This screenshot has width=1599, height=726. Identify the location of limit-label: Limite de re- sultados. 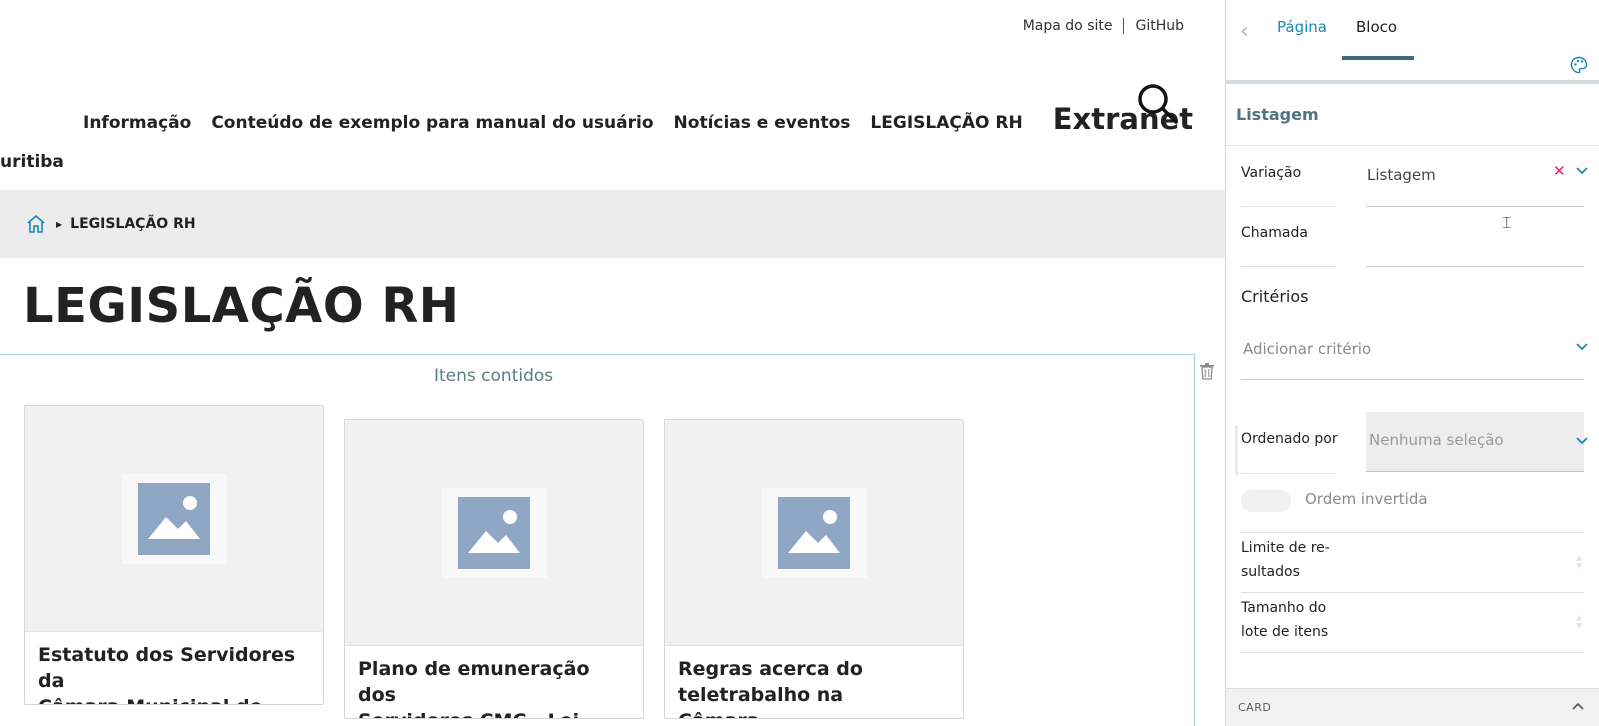
(1285, 560).